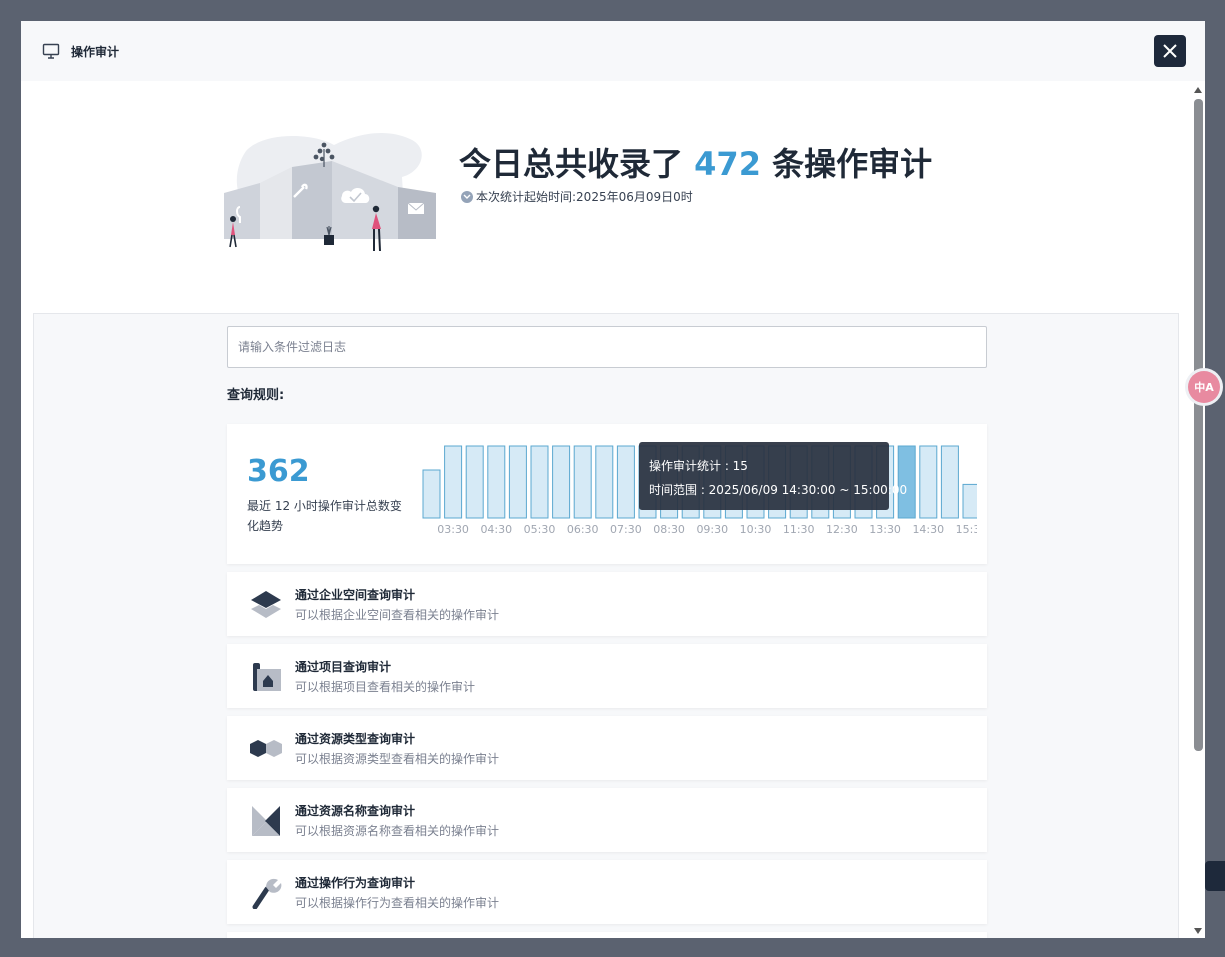 Image resolution: width=1225 pixels, height=957 pixels. I want to click on rule-desc: 可以根据资源类型查看相关的操作审计, so click(397, 759).